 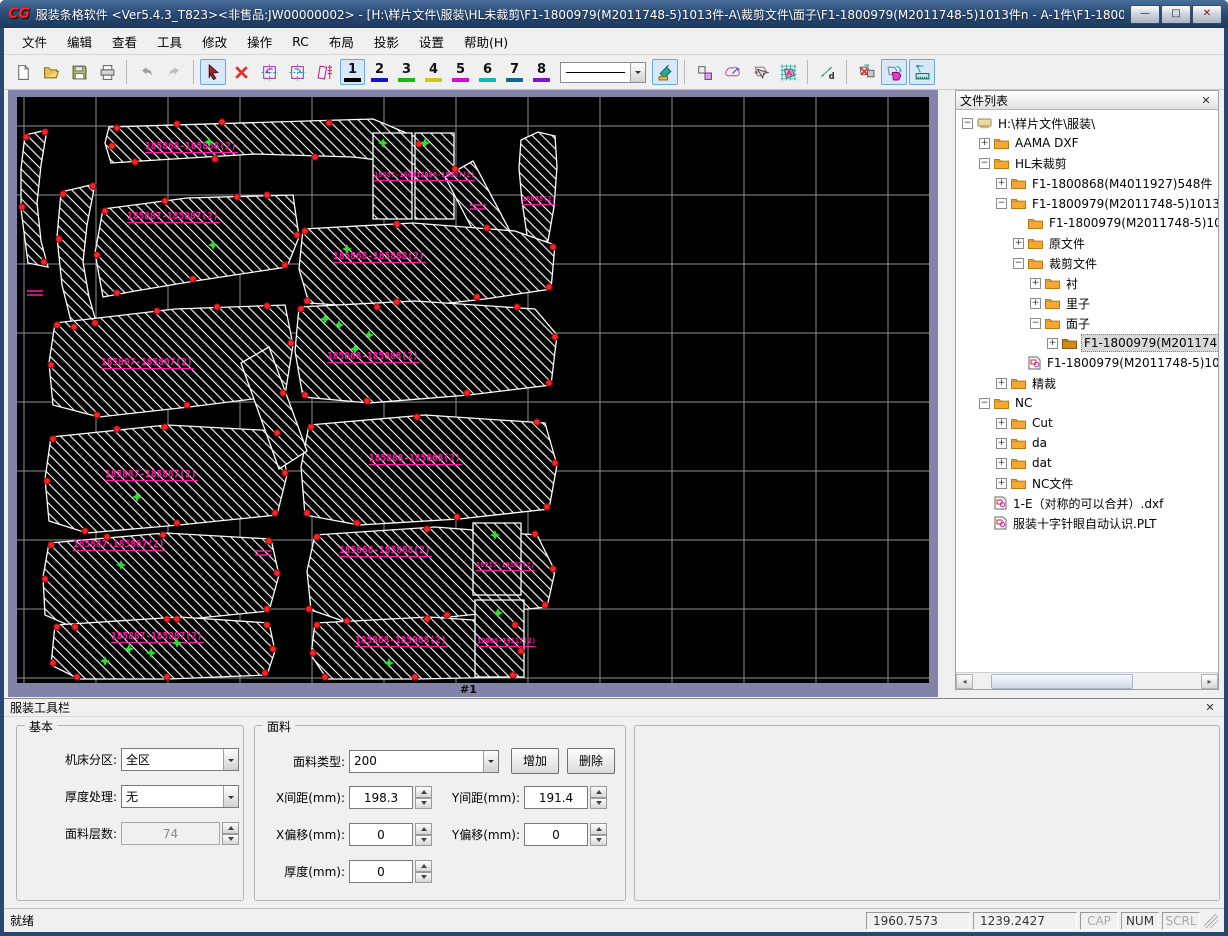 What do you see at coordinates (1087, 123) in the screenshot?
I see `tree-item: − H:\样片文件\服装\` at bounding box center [1087, 123].